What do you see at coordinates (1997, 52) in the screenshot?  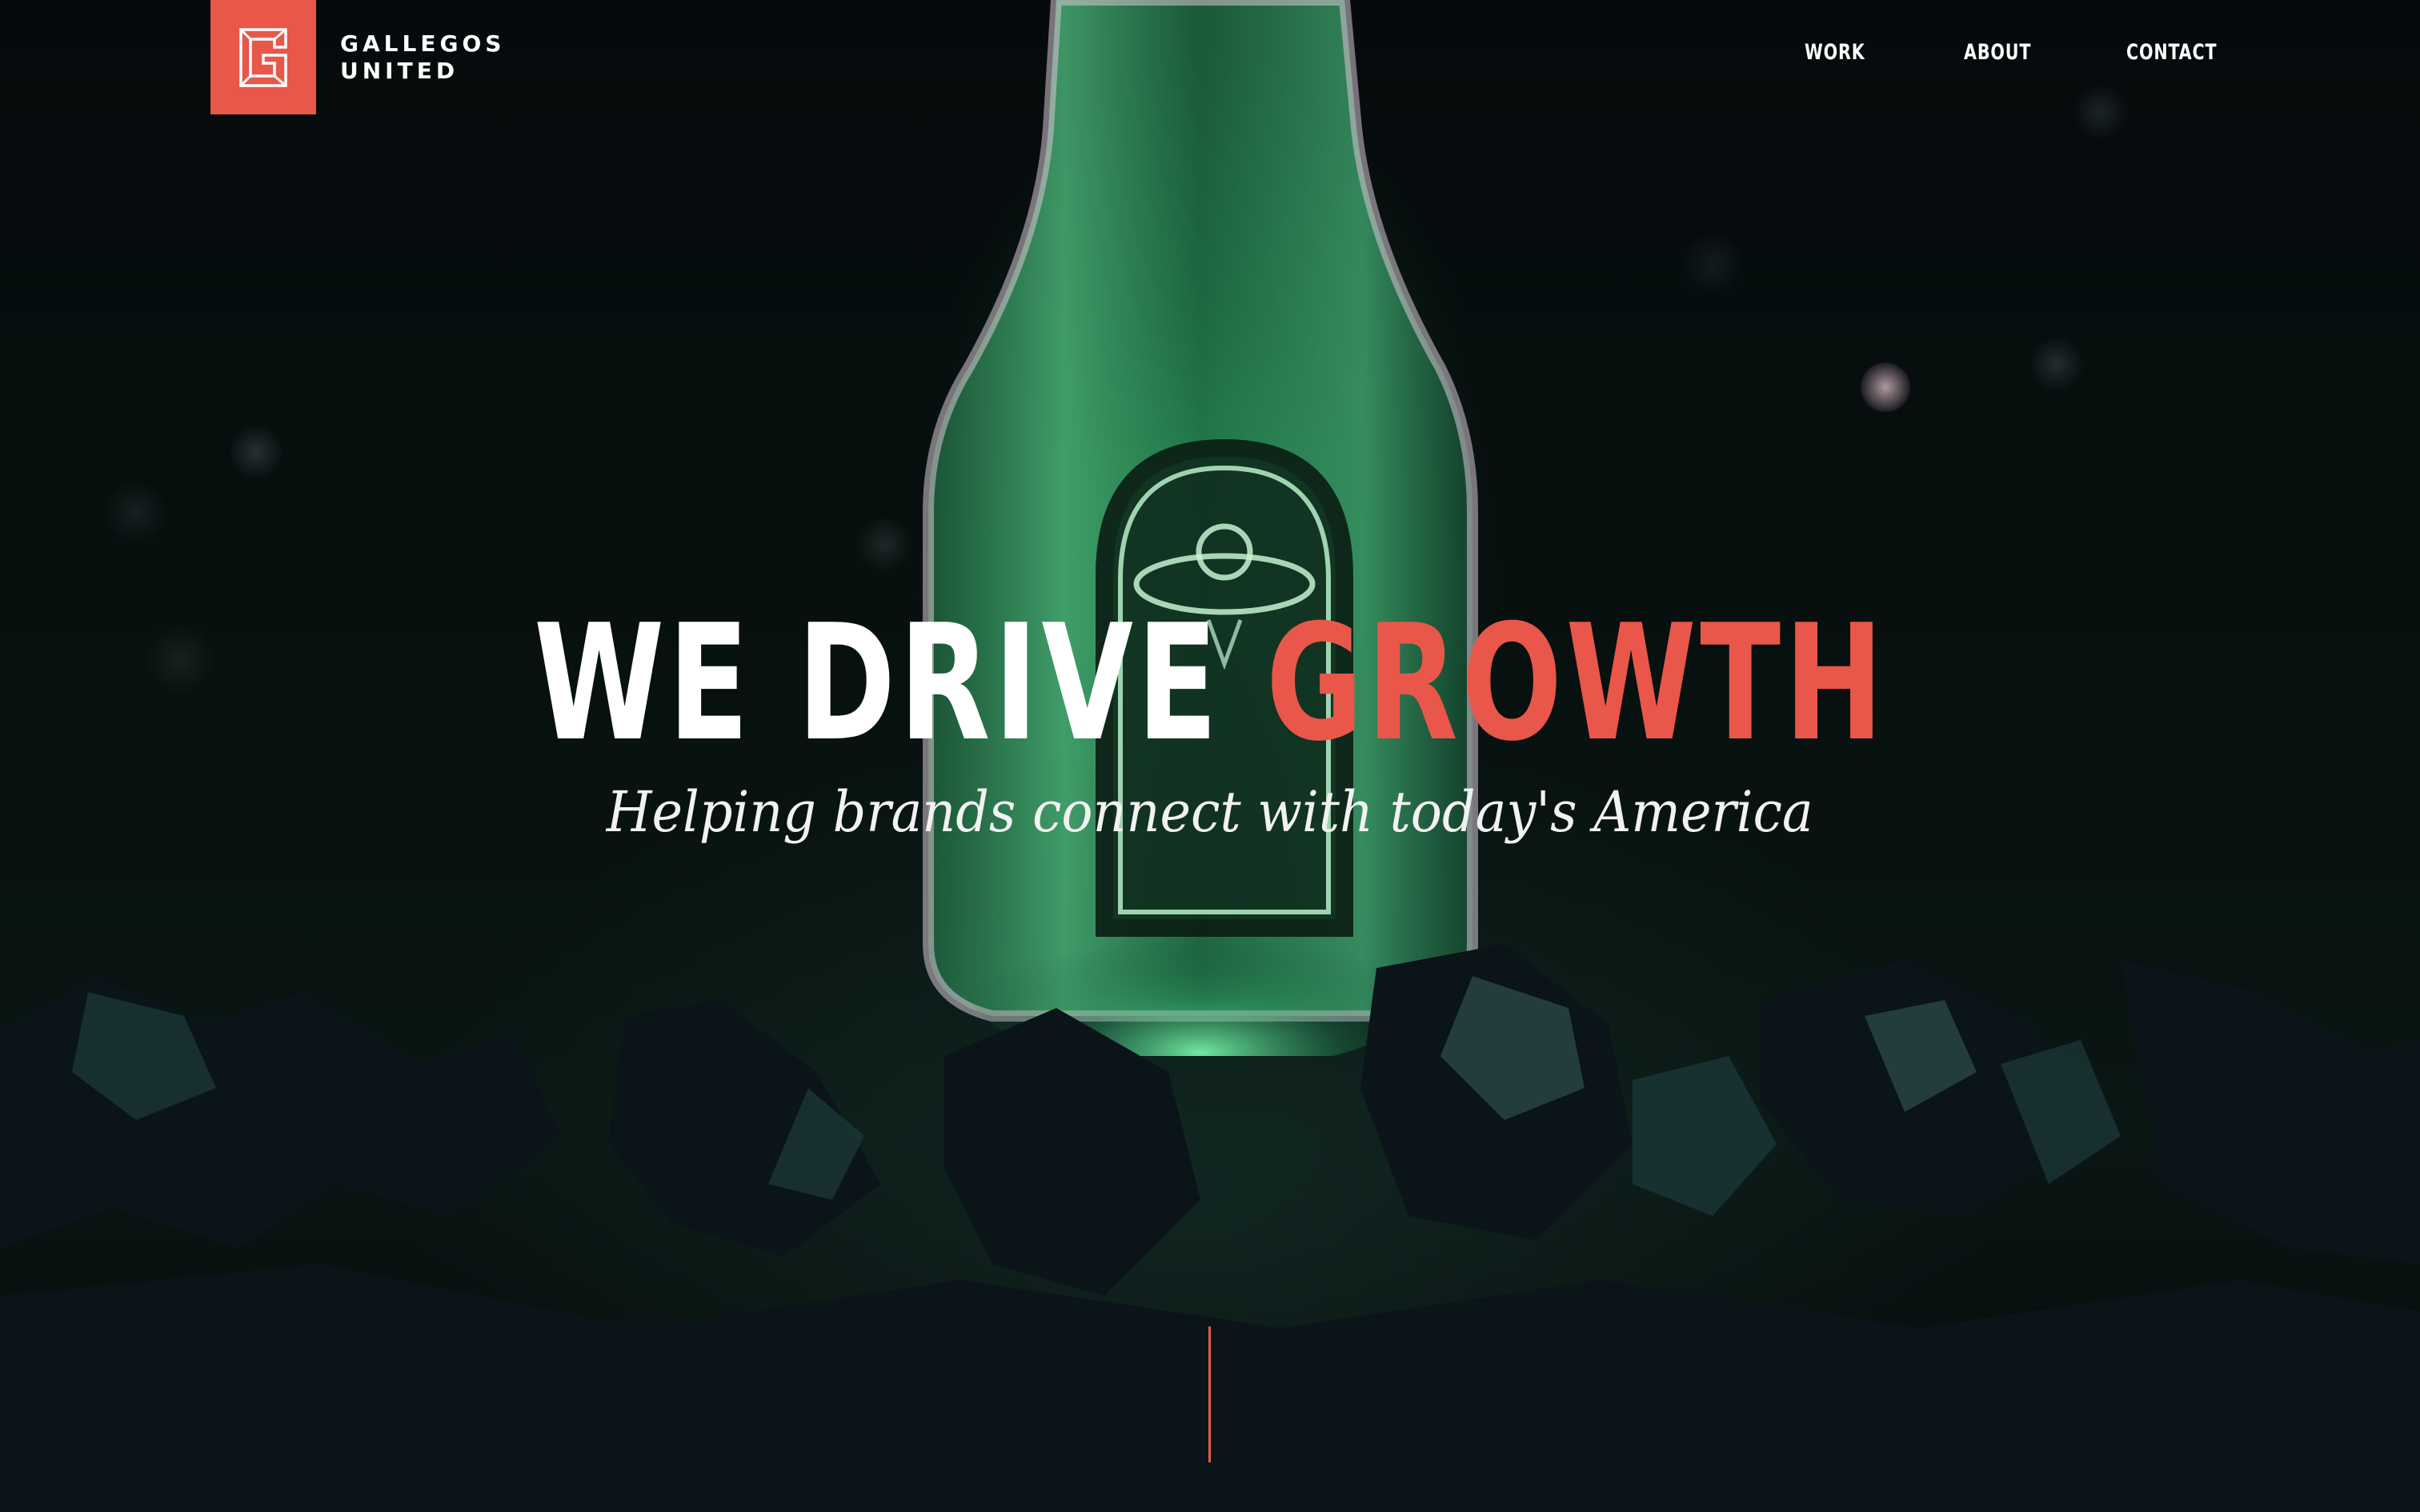 I see `nav-item-about: ABOUT` at bounding box center [1997, 52].